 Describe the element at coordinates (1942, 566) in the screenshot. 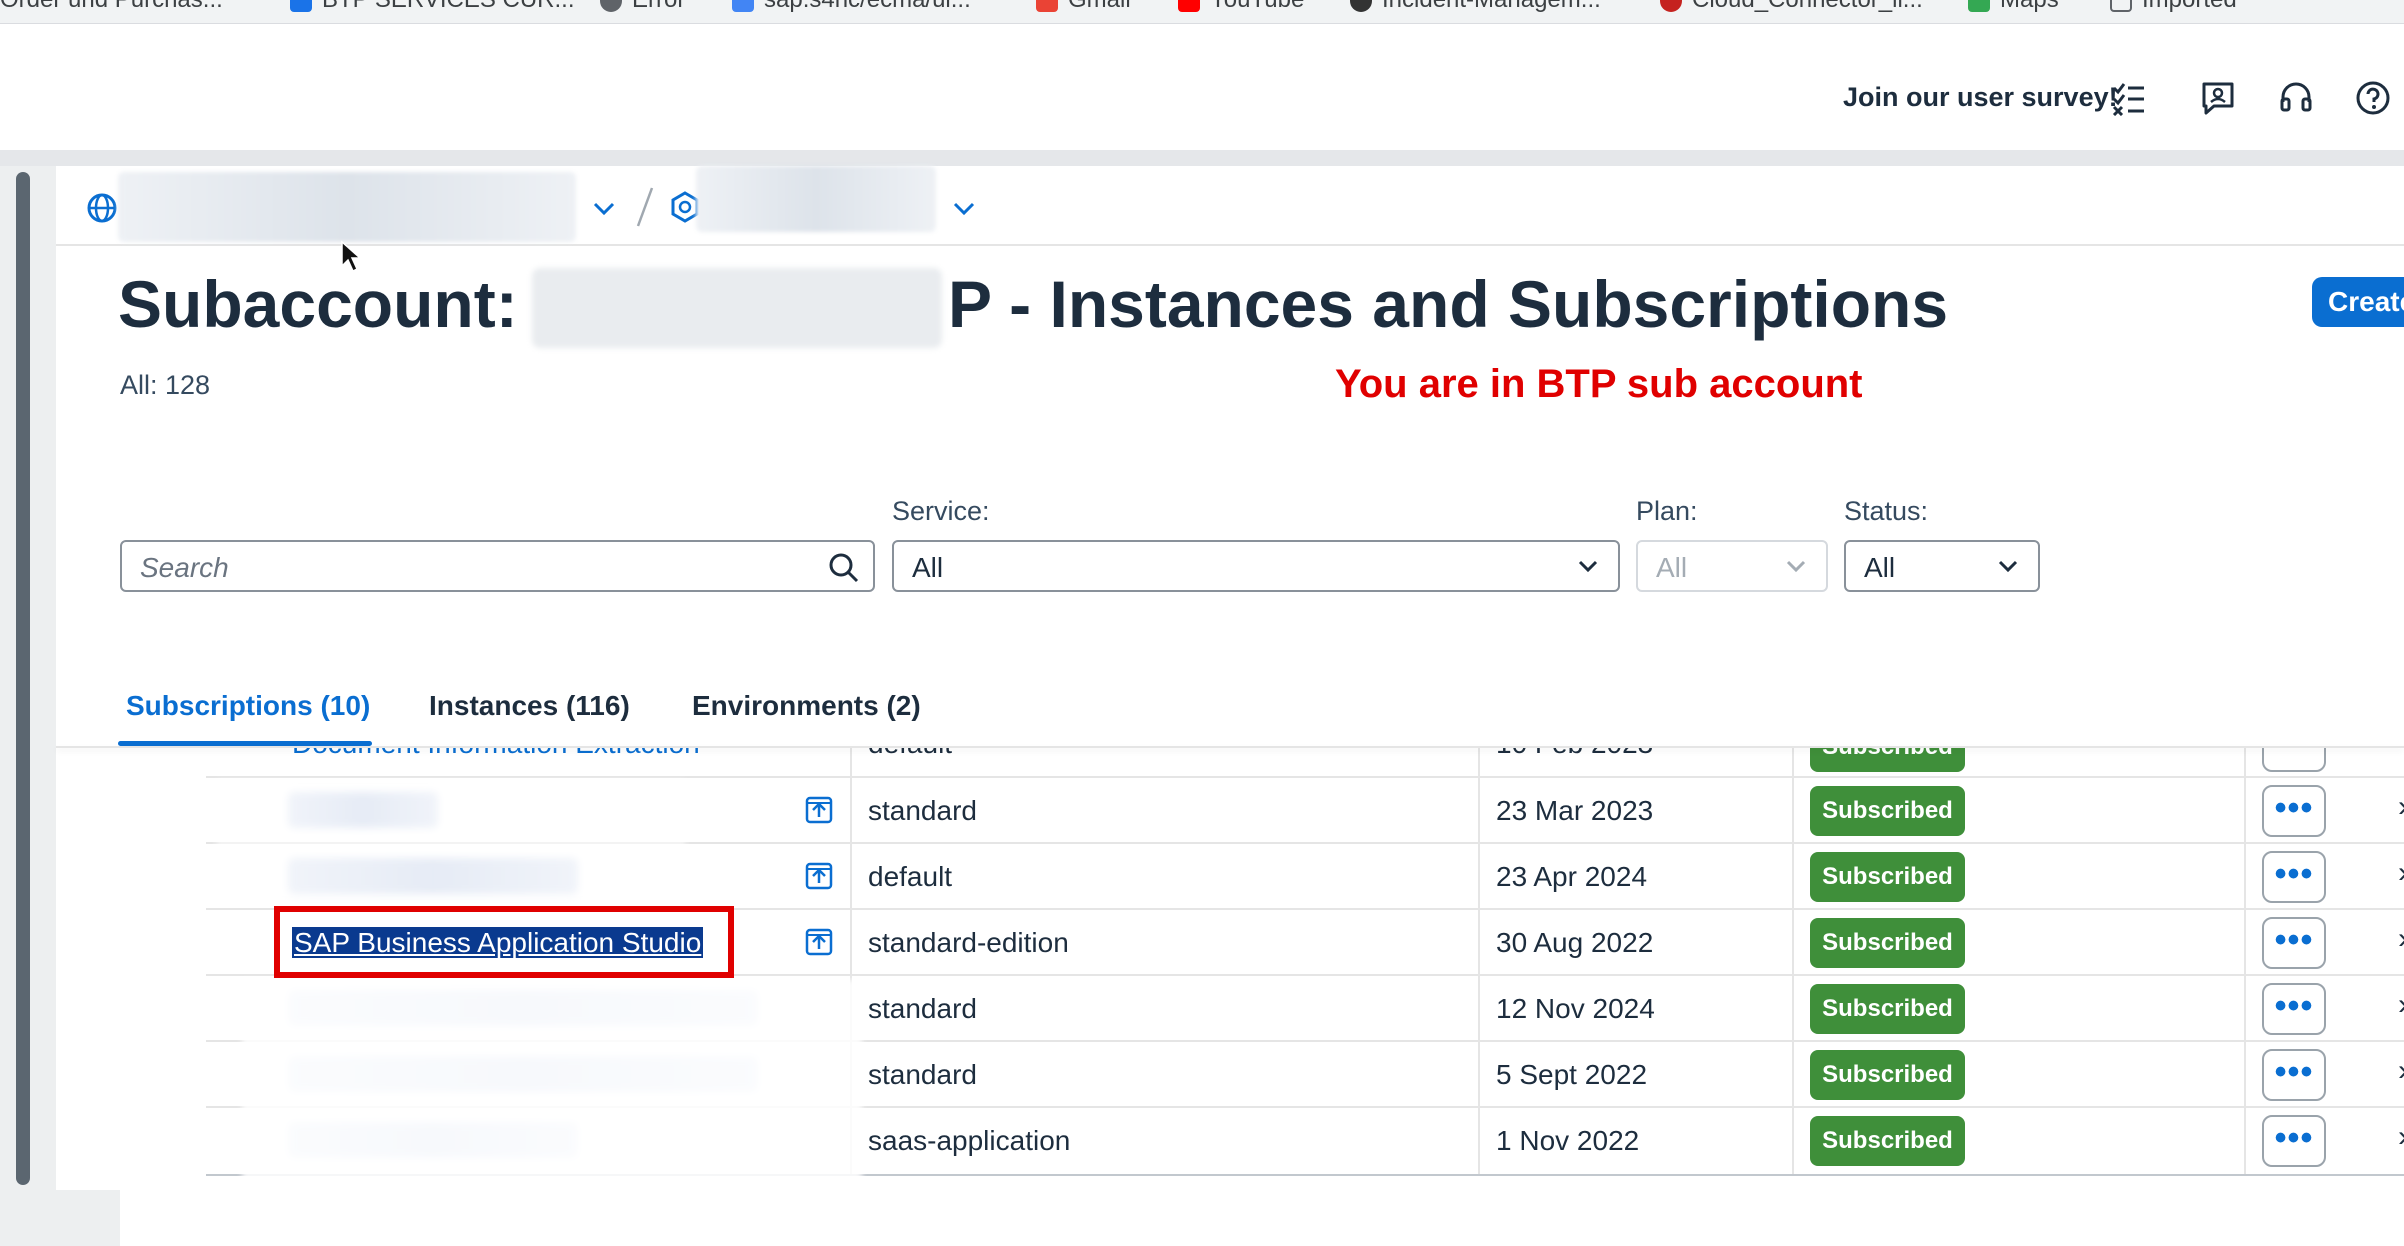

I see `status-select: All` at that location.